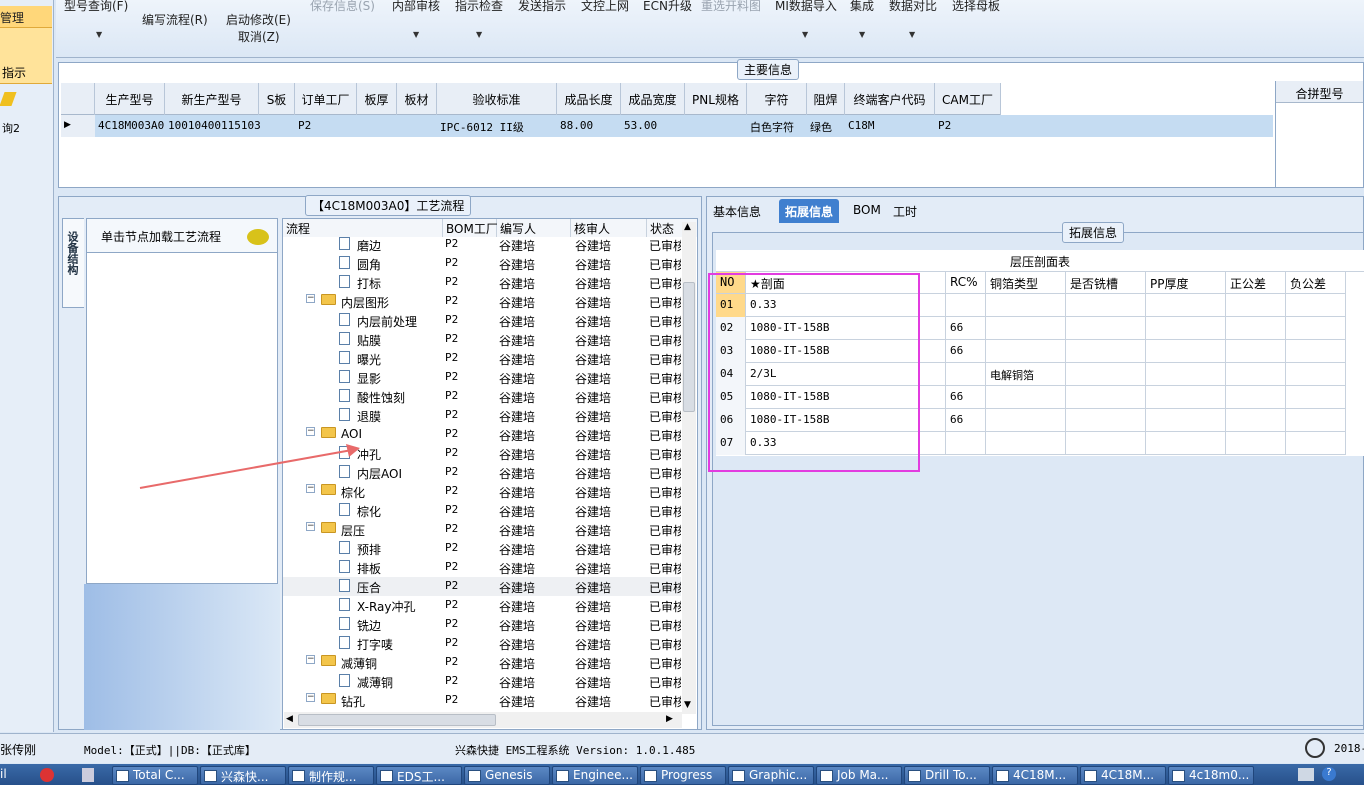 The width and height of the screenshot is (1364, 785). I want to click on col-header: 验收标准, so click(497, 99).